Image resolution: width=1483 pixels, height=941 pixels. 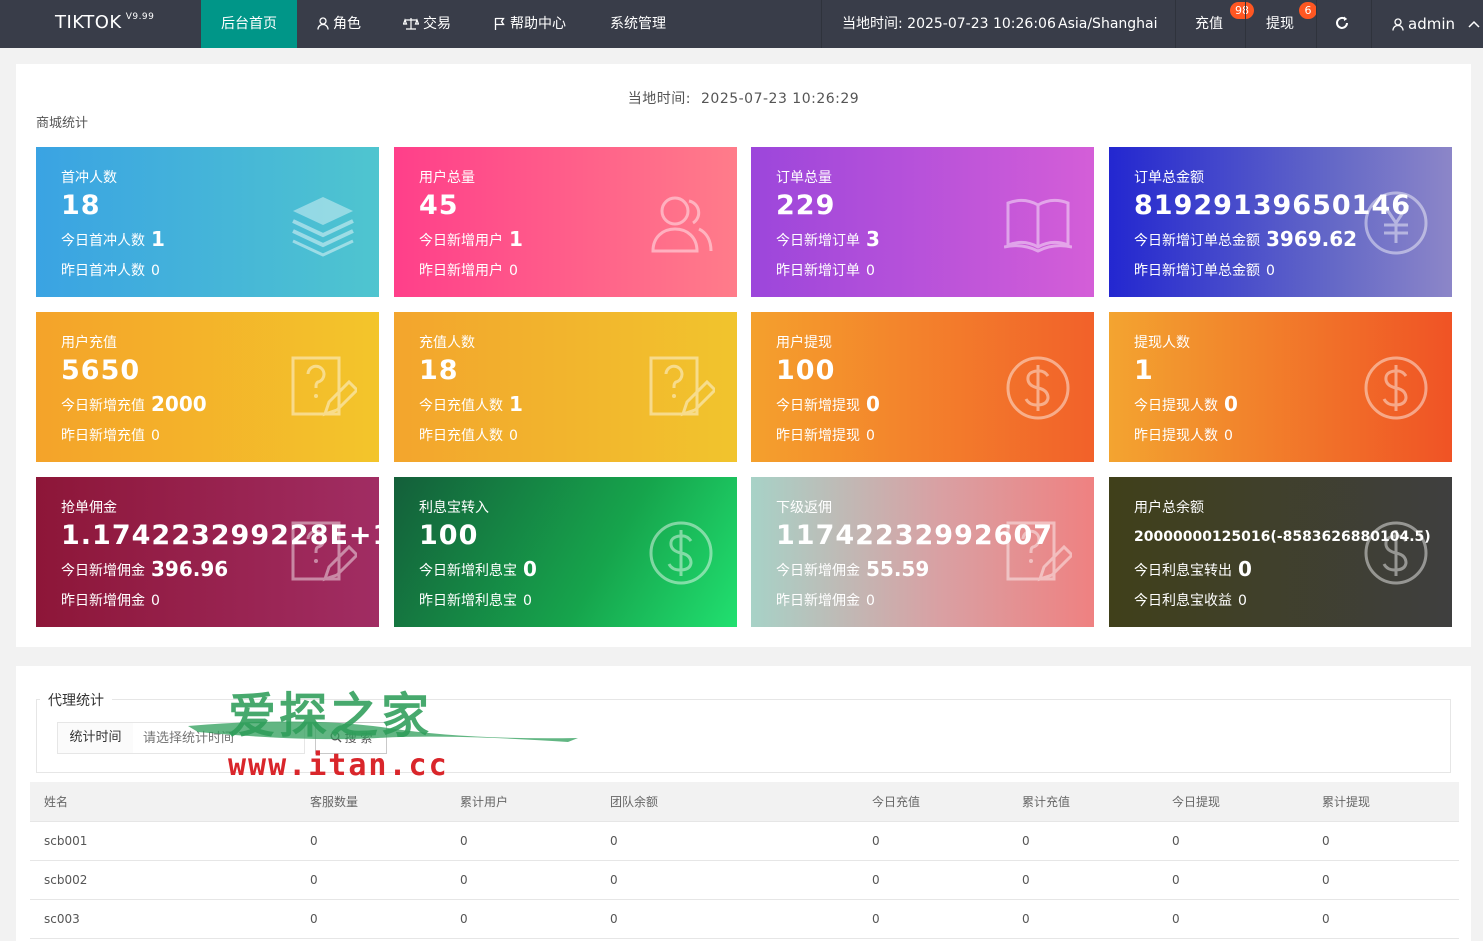 I want to click on nav-system-label: 系统管理, so click(x=638, y=24).